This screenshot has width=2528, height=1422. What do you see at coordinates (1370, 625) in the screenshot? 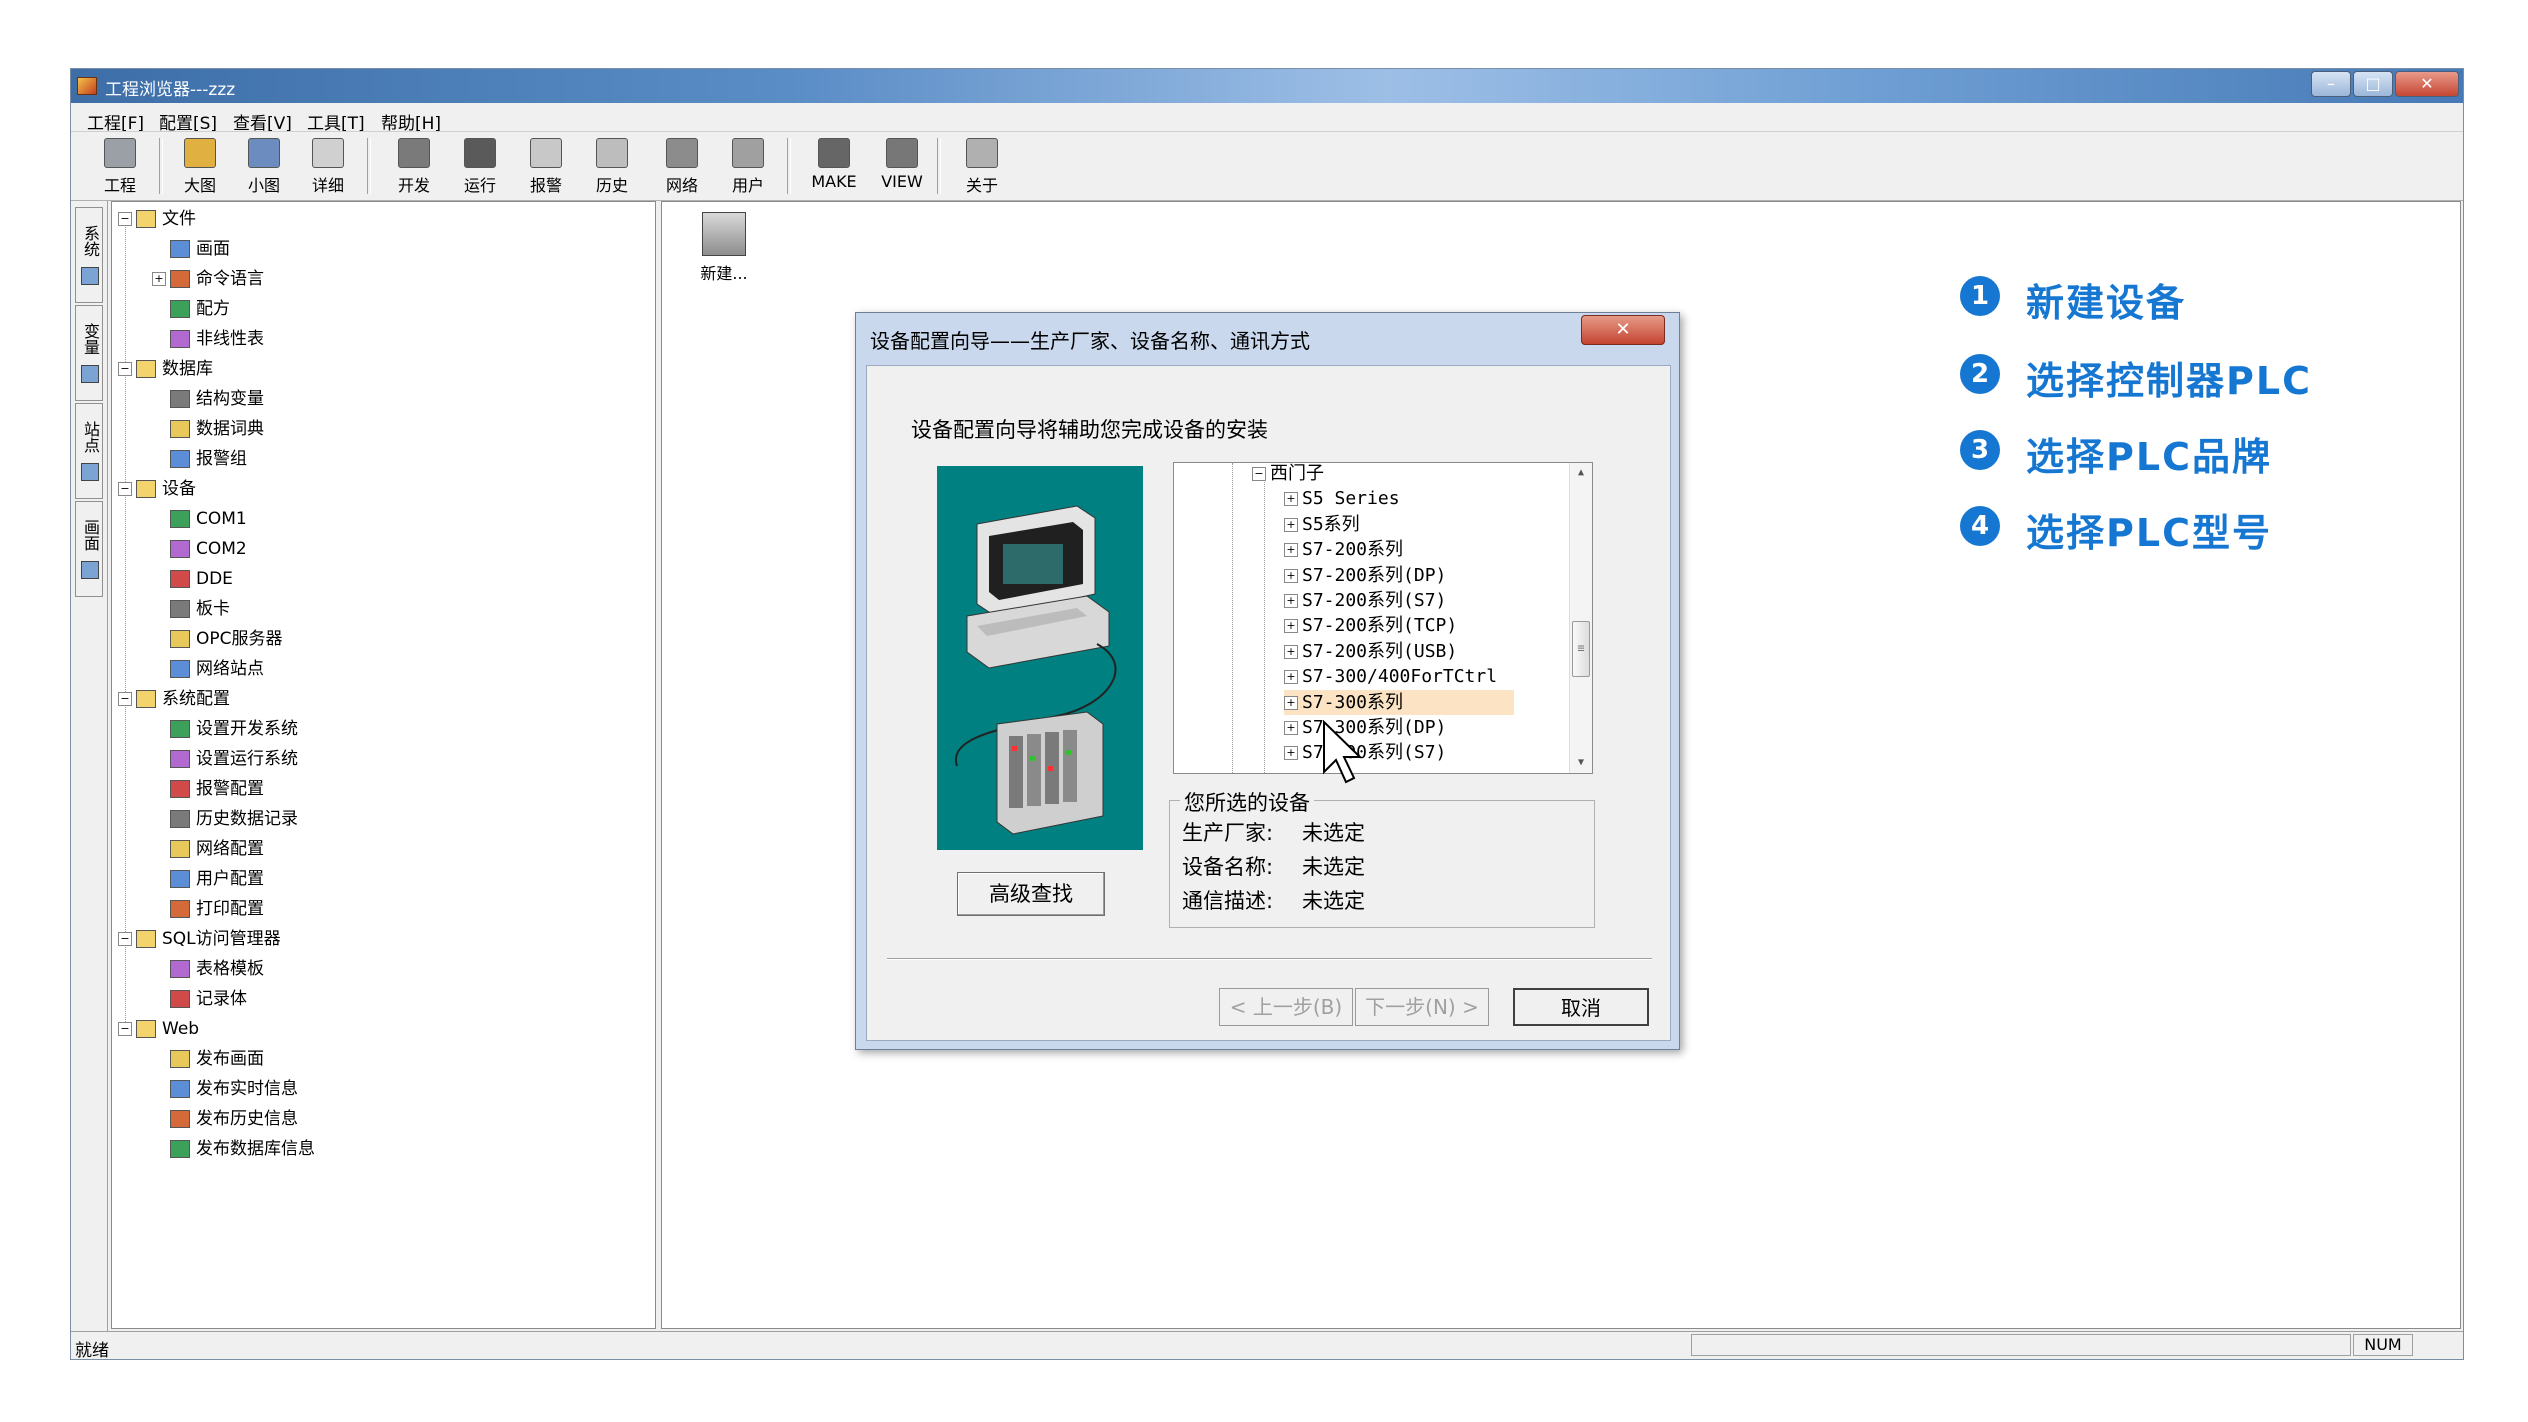
I see `vendor-tree-item: + S7-200系列(TCP)` at bounding box center [1370, 625].